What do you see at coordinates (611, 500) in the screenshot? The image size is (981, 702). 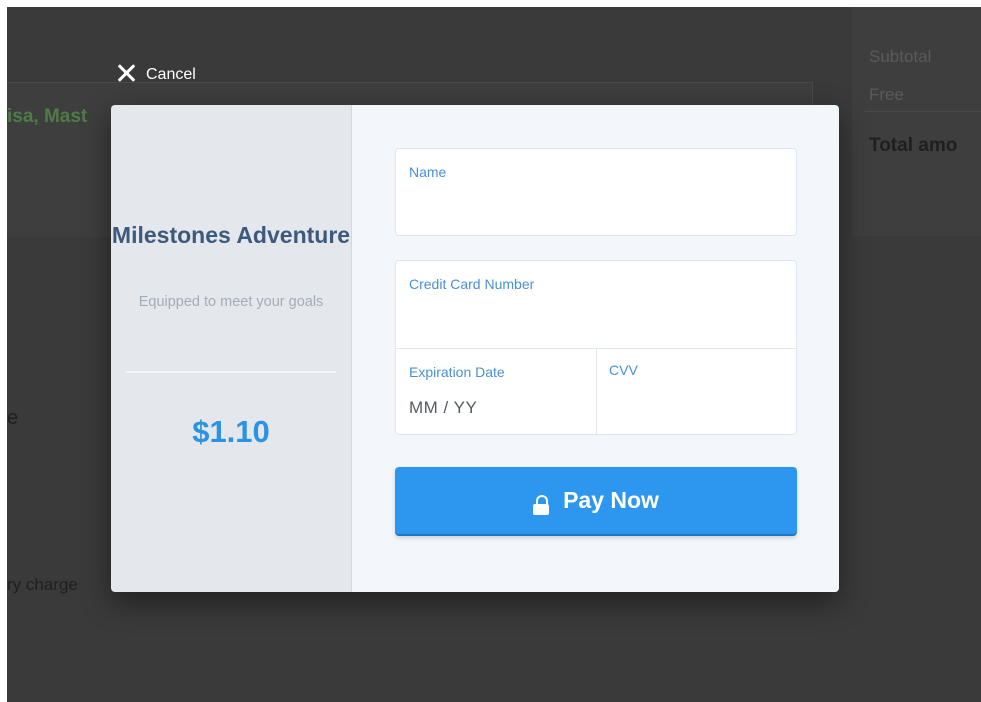 I see `pay-now-label: Pay Now` at bounding box center [611, 500].